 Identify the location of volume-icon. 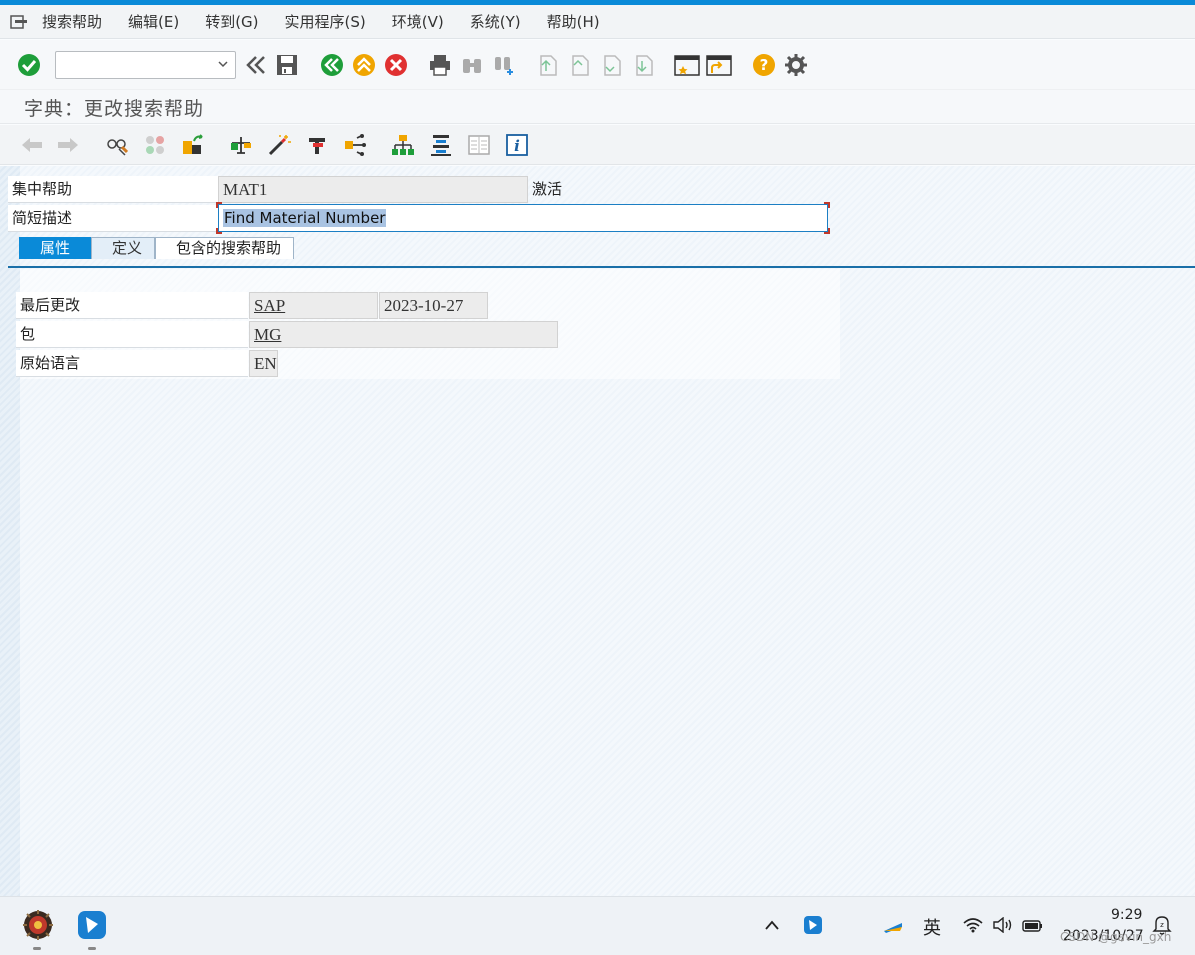
(1003, 926).